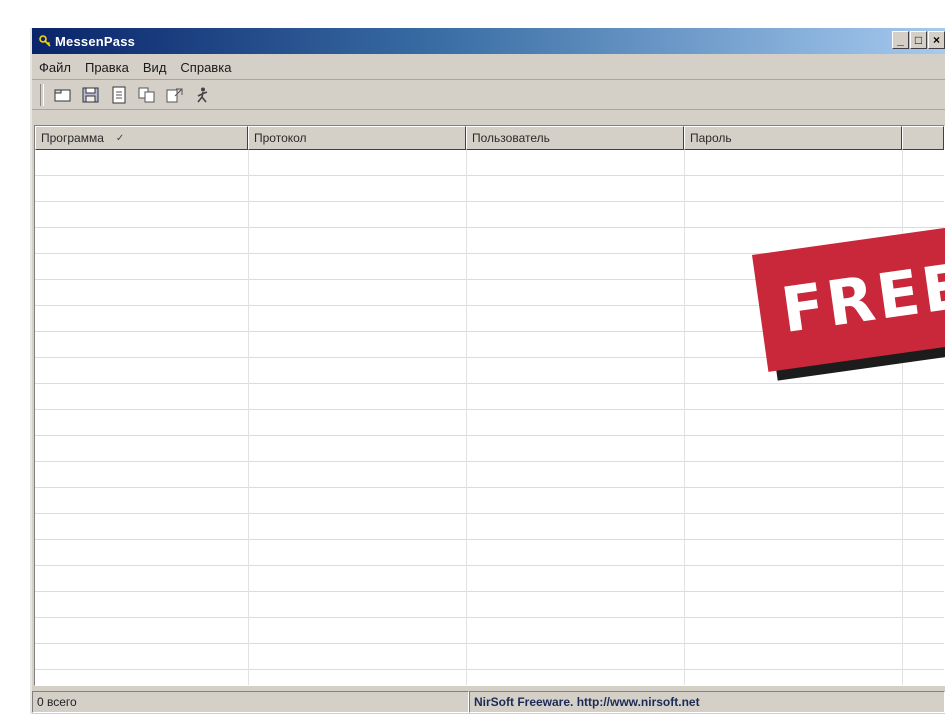 The width and height of the screenshot is (945, 714). Describe the element at coordinates (511, 138) in the screenshot. I see `column-header-label: Пользователь` at that location.